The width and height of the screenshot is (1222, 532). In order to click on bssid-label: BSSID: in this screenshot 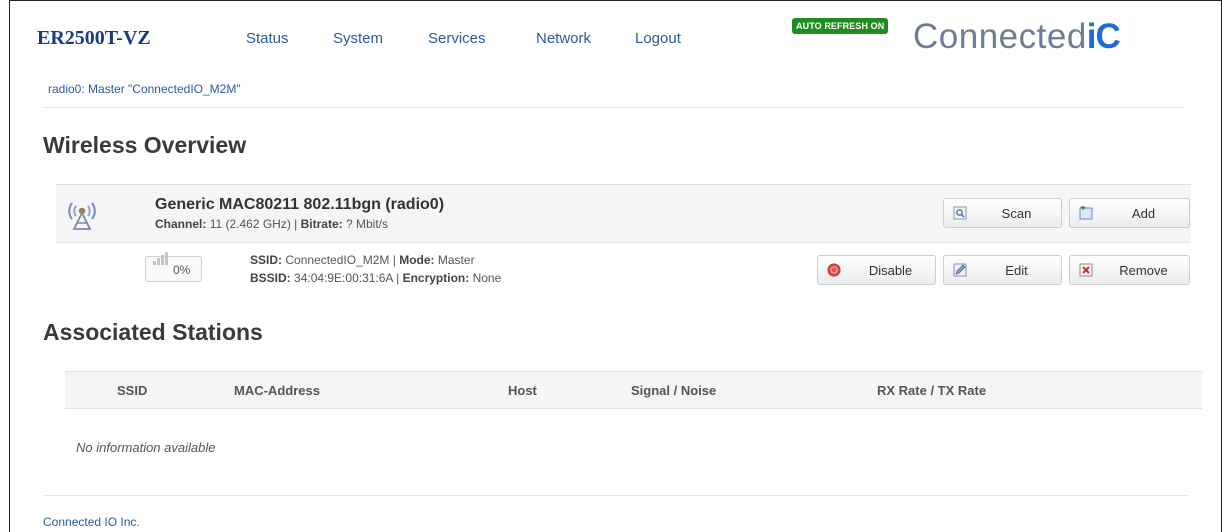, I will do `click(270, 278)`.